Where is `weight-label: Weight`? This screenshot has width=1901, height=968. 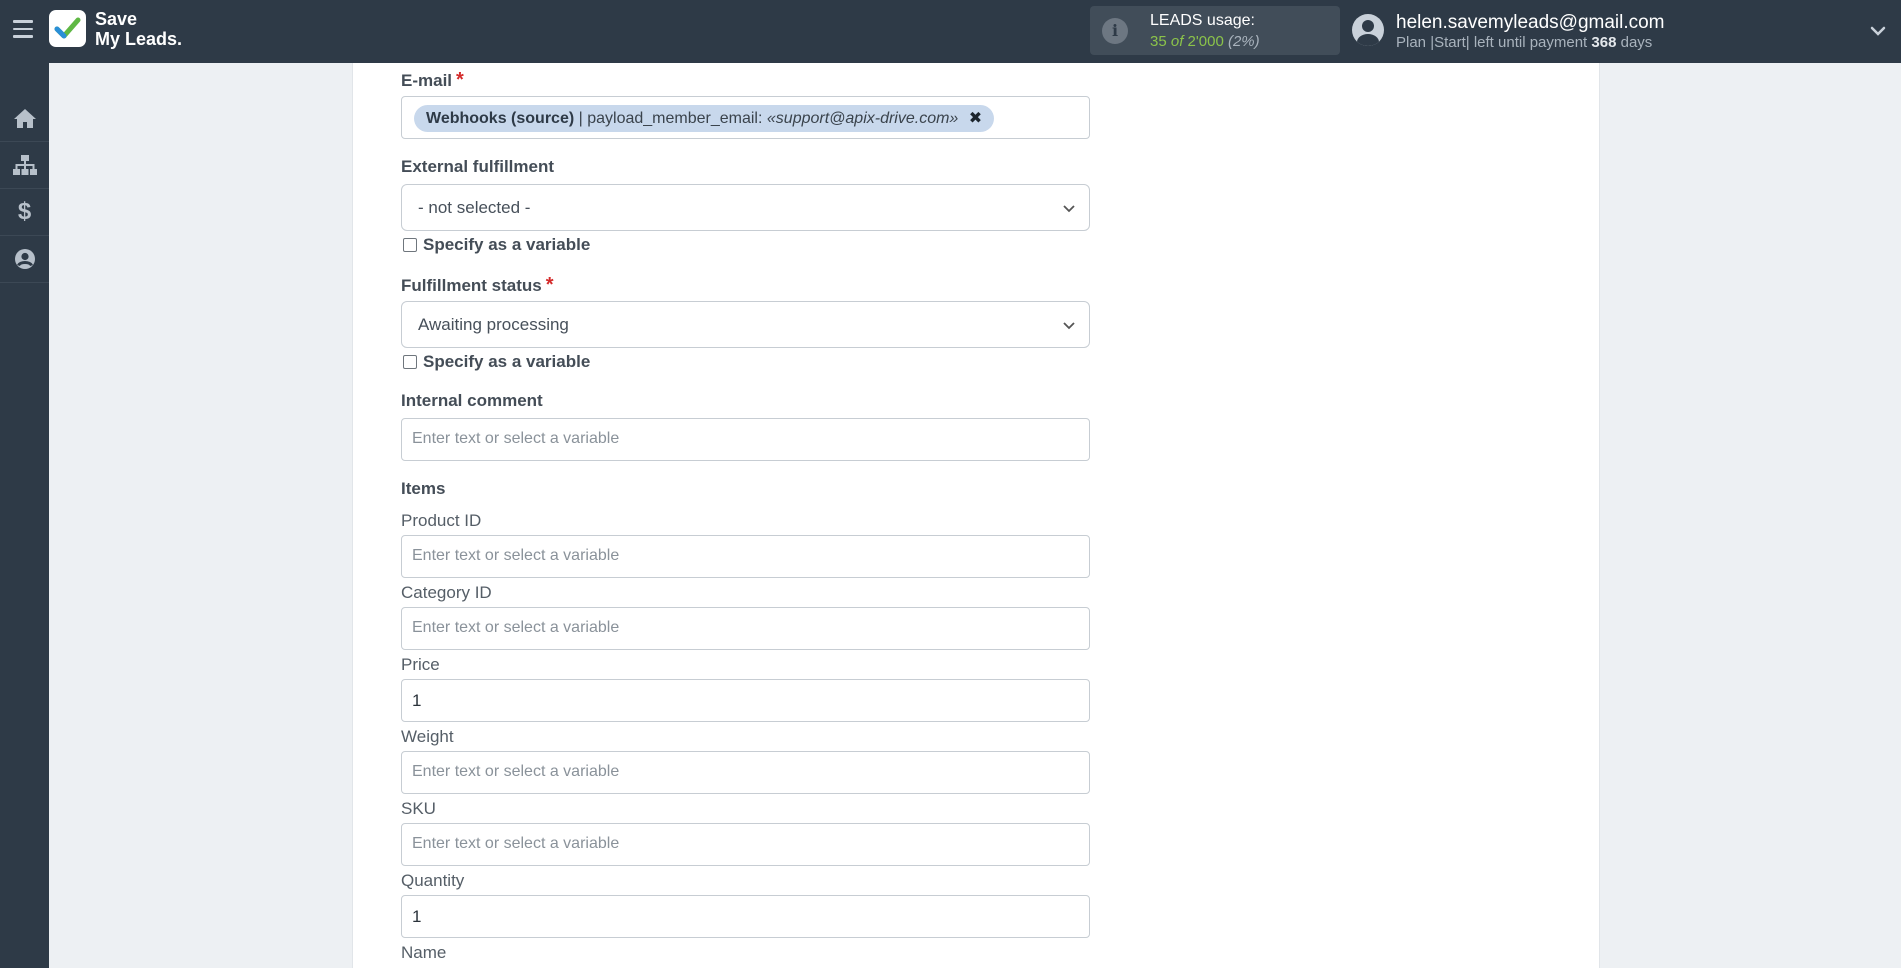
weight-label: Weight is located at coordinates (427, 736).